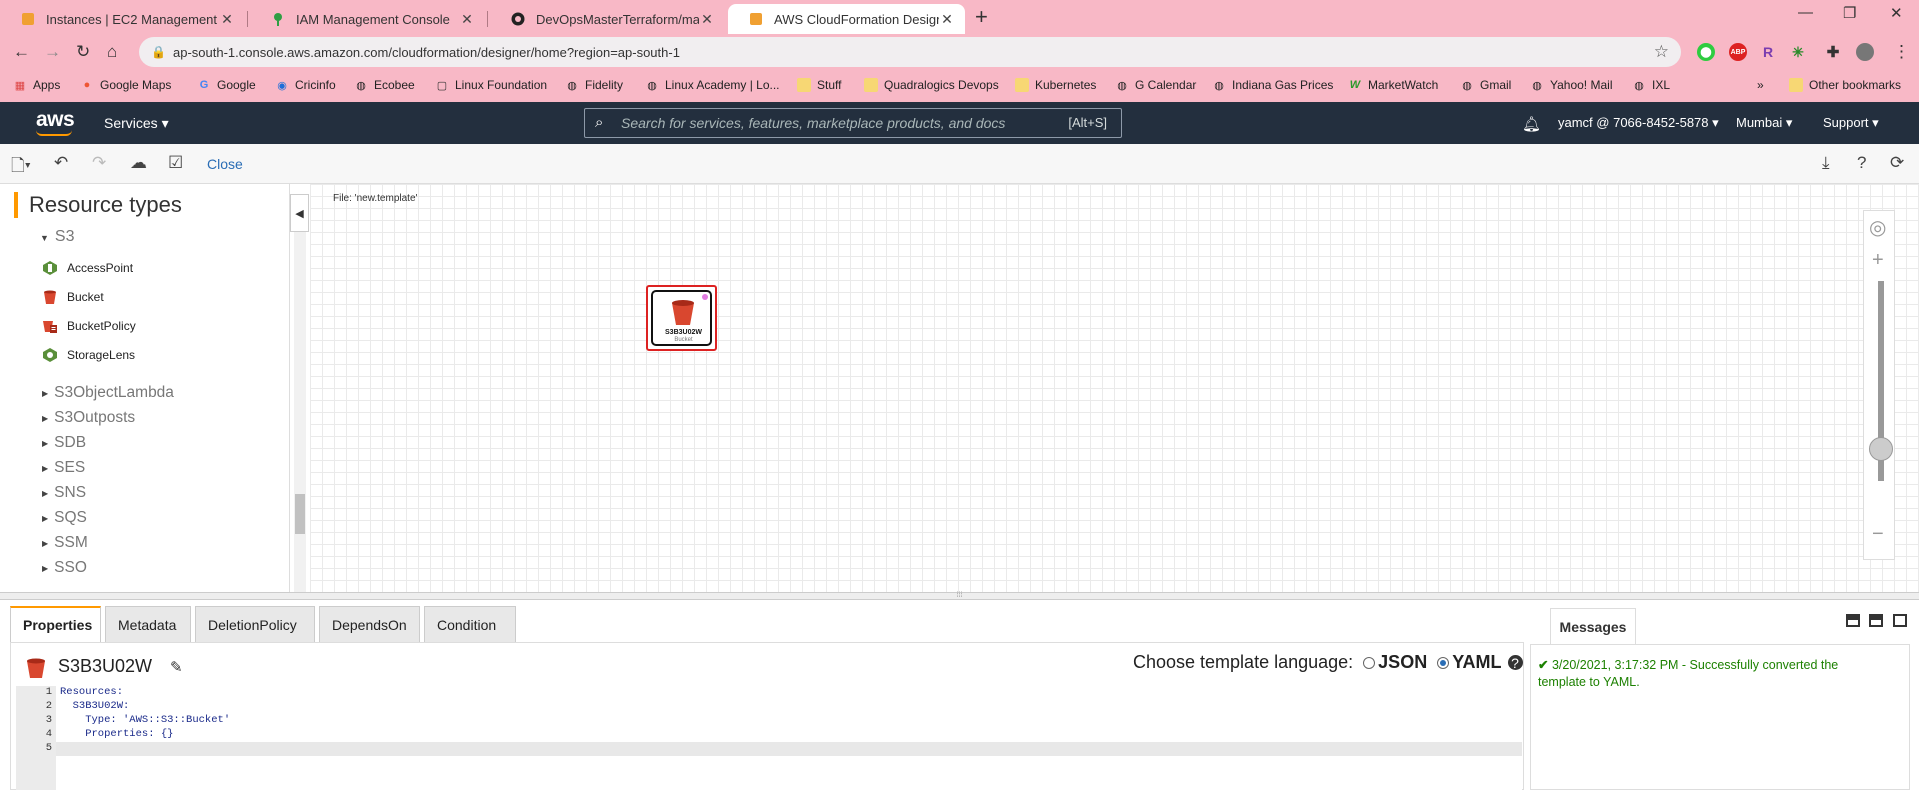 The width and height of the screenshot is (1919, 790). Describe the element at coordinates (61, 163) in the screenshot. I see `undo-icon: ↶` at that location.